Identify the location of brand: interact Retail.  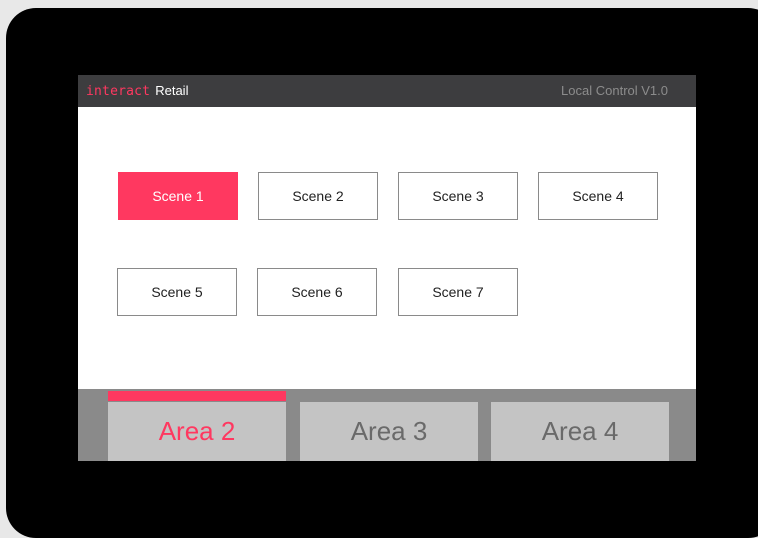
(137, 91).